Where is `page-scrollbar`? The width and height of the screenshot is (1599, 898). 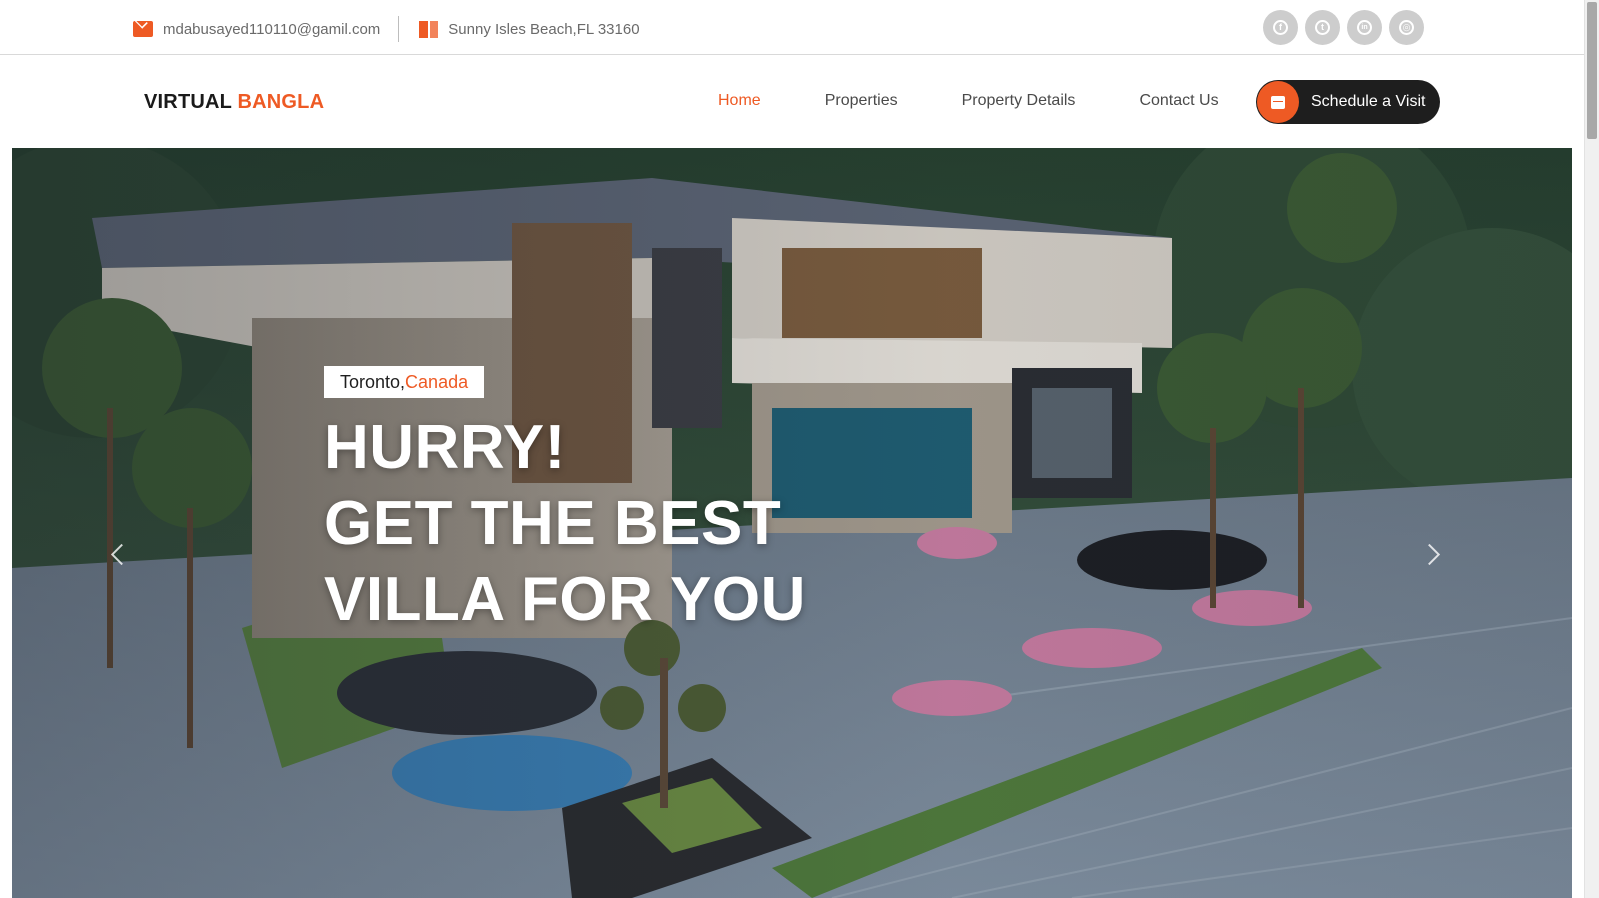
page-scrollbar is located at coordinates (1591, 449).